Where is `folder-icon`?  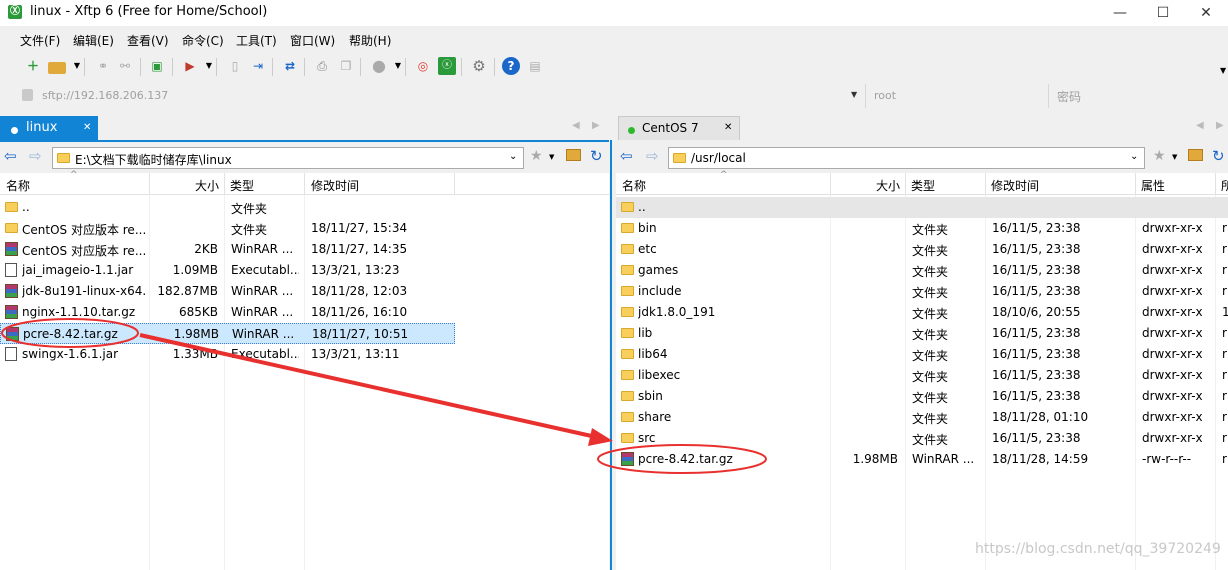 folder-icon is located at coordinates (63, 158).